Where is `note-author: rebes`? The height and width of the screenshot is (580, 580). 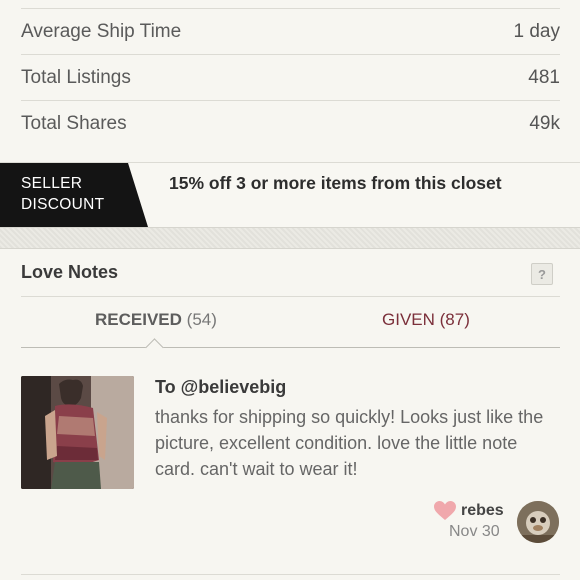
note-author: rebes is located at coordinates (482, 511).